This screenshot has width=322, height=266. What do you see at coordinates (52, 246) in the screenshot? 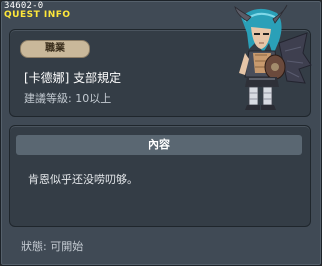
I see `quest-status: 狀態: 可開始` at bounding box center [52, 246].